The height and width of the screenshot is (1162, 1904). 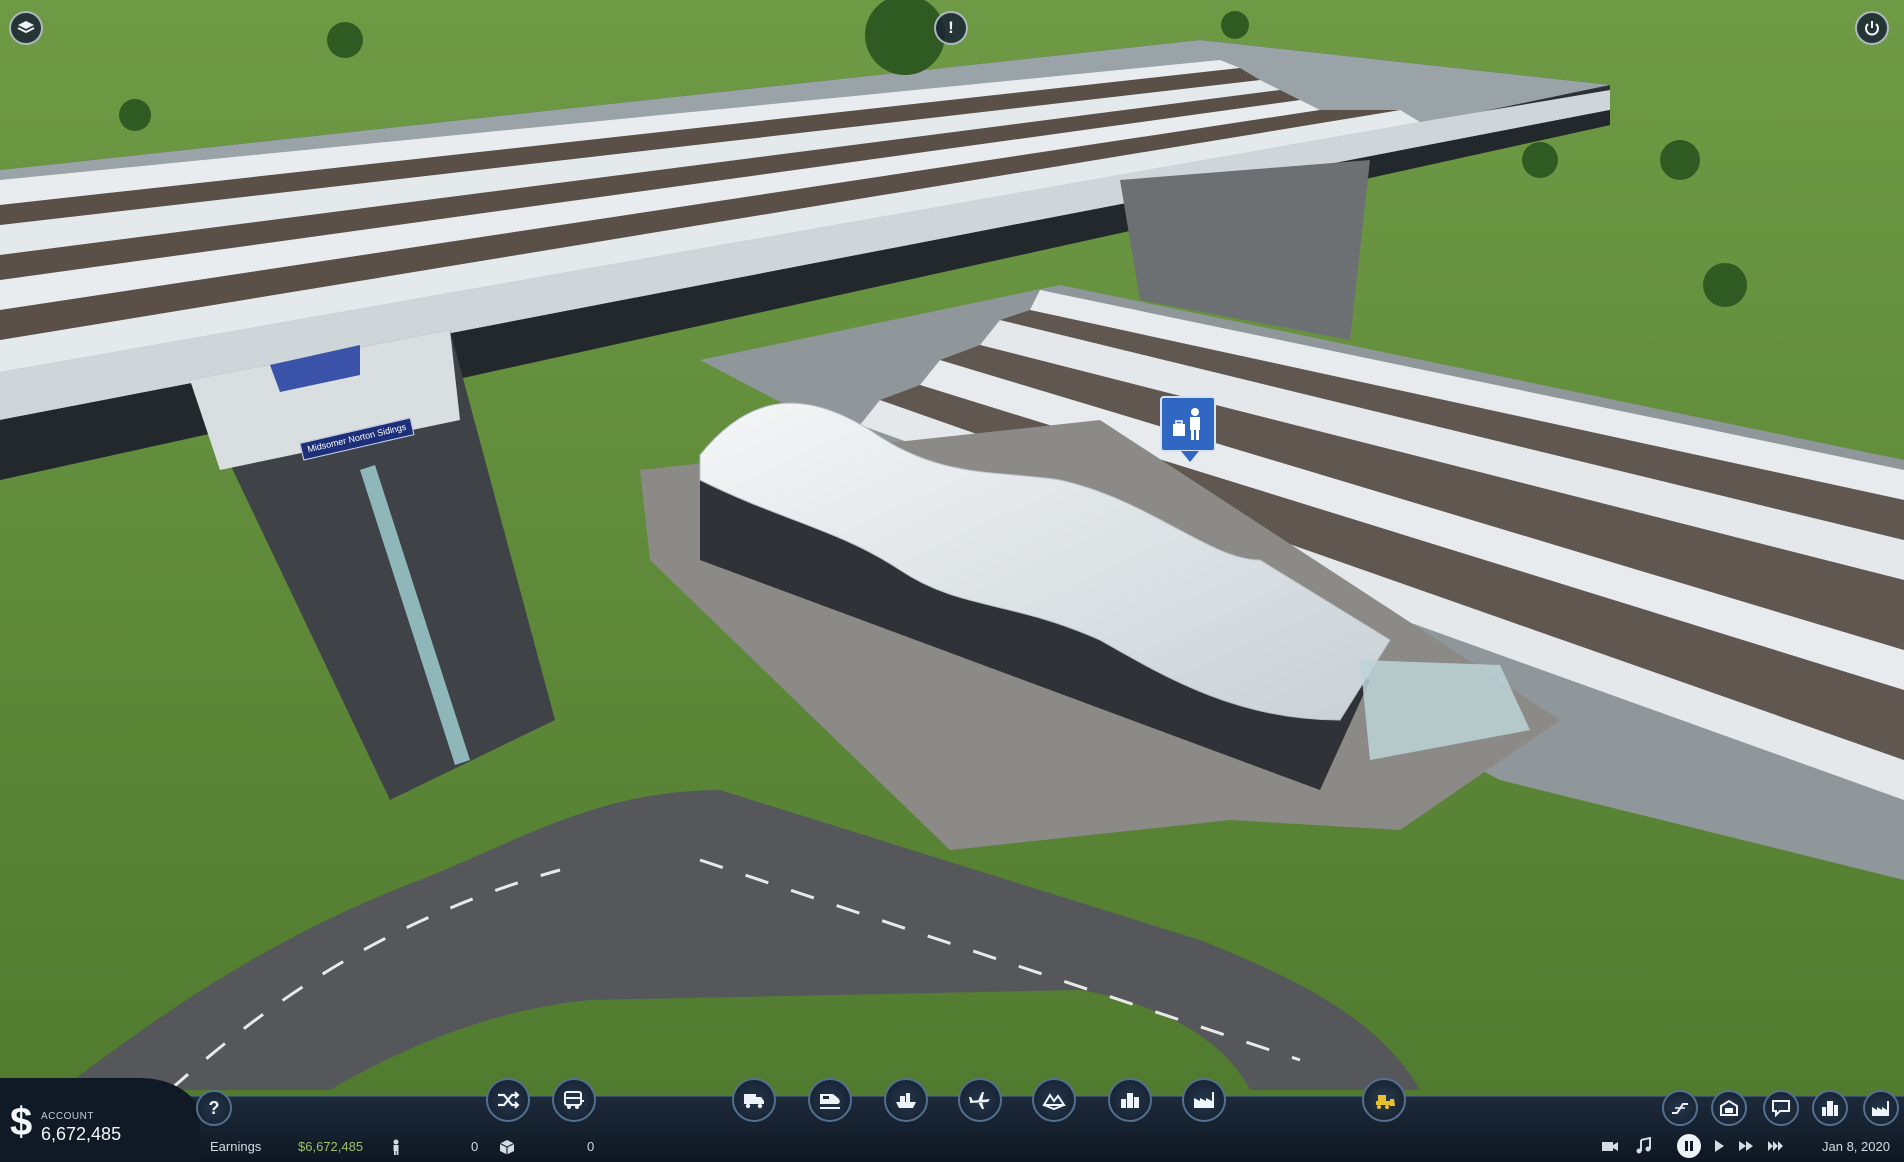 I want to click on power-icon, so click(x=1872, y=28).